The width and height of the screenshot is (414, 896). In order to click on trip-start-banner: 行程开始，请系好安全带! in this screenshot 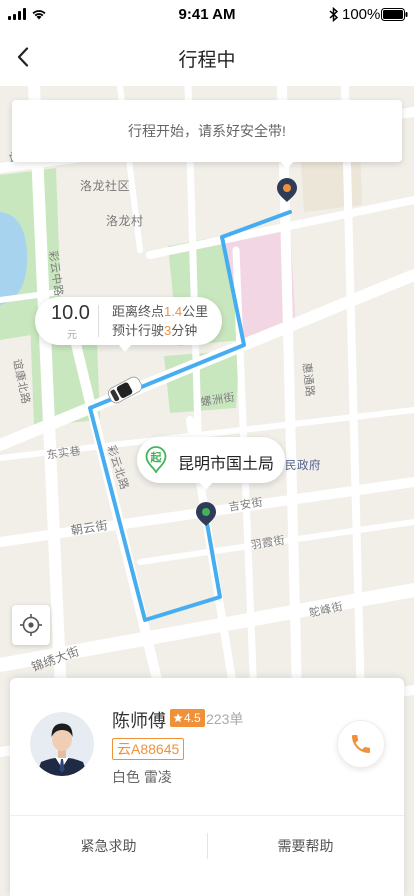, I will do `click(207, 134)`.